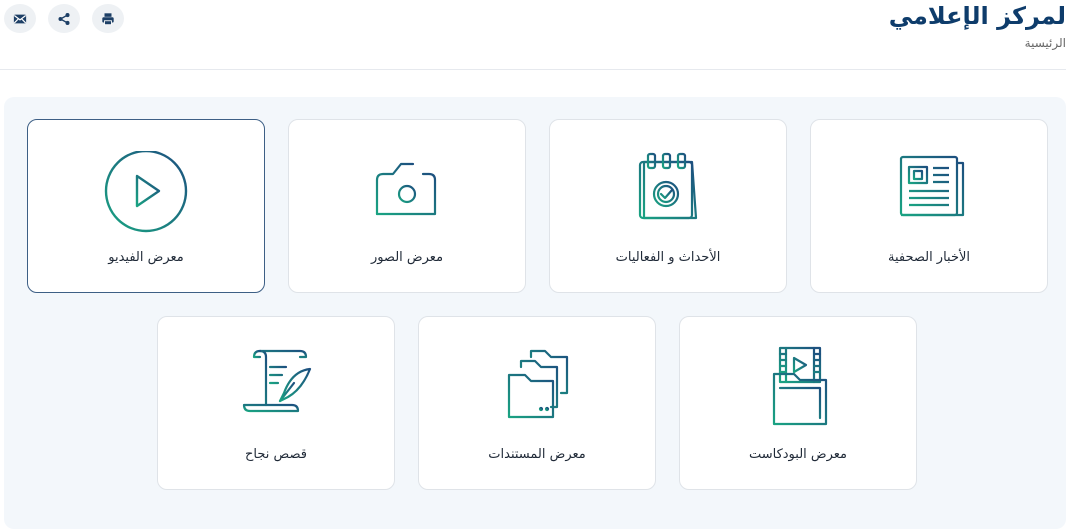 The image size is (1066, 532). I want to click on scroll-quill-icon, so click(276, 383).